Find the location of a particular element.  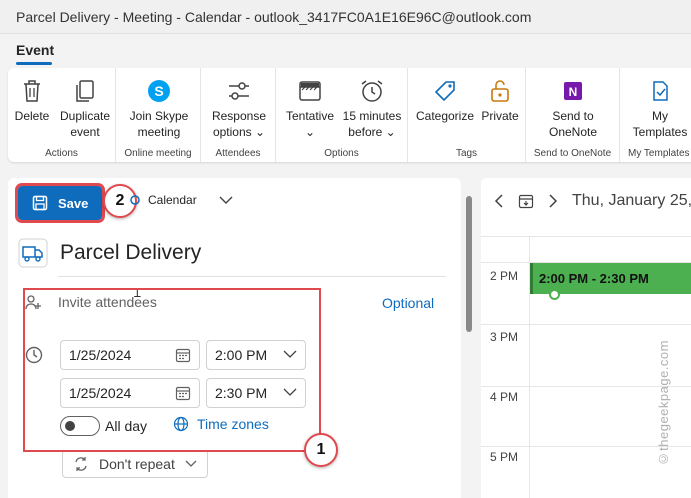

onenote-icon: N is located at coordinates (573, 91).